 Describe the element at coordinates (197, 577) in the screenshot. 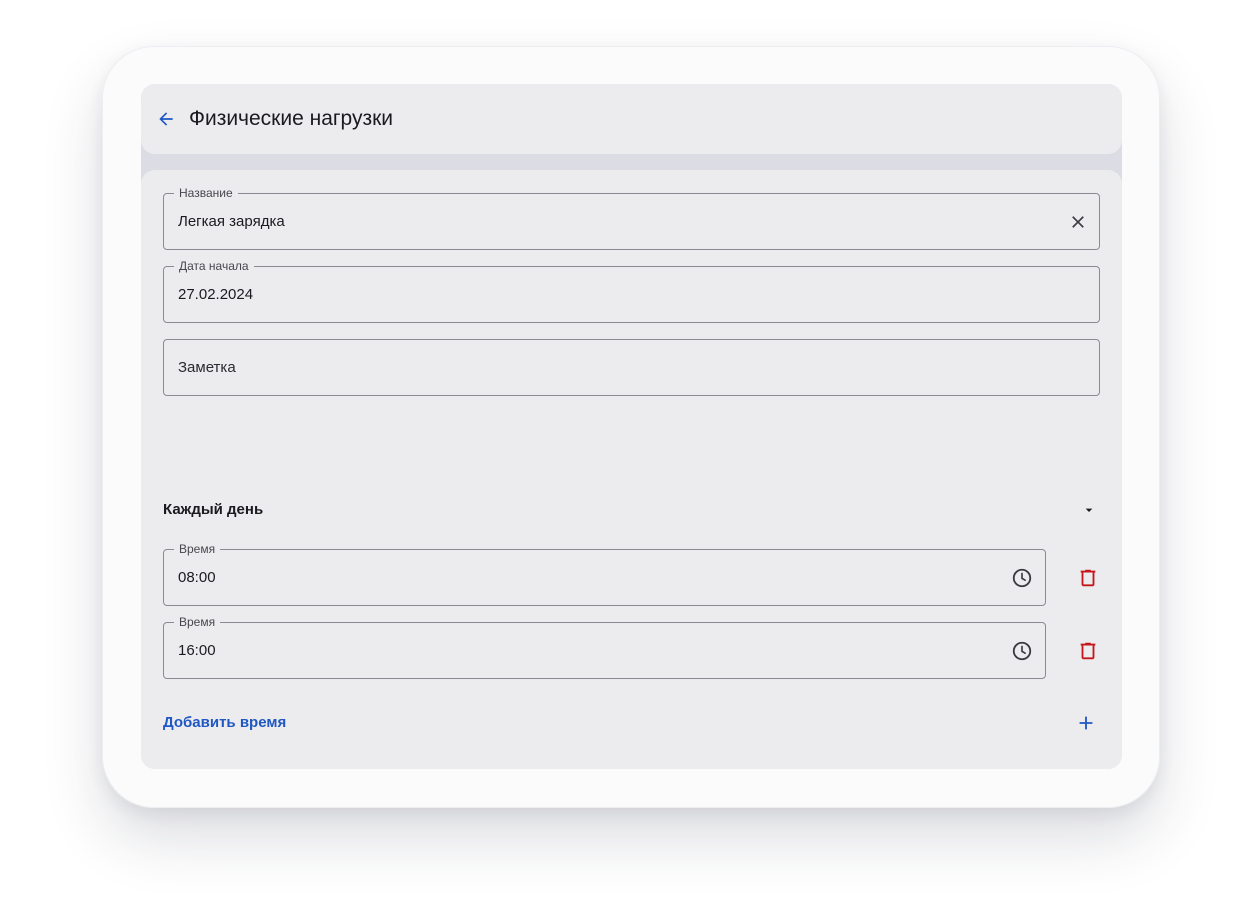

I see `time-field-1-value: 08:00` at that location.